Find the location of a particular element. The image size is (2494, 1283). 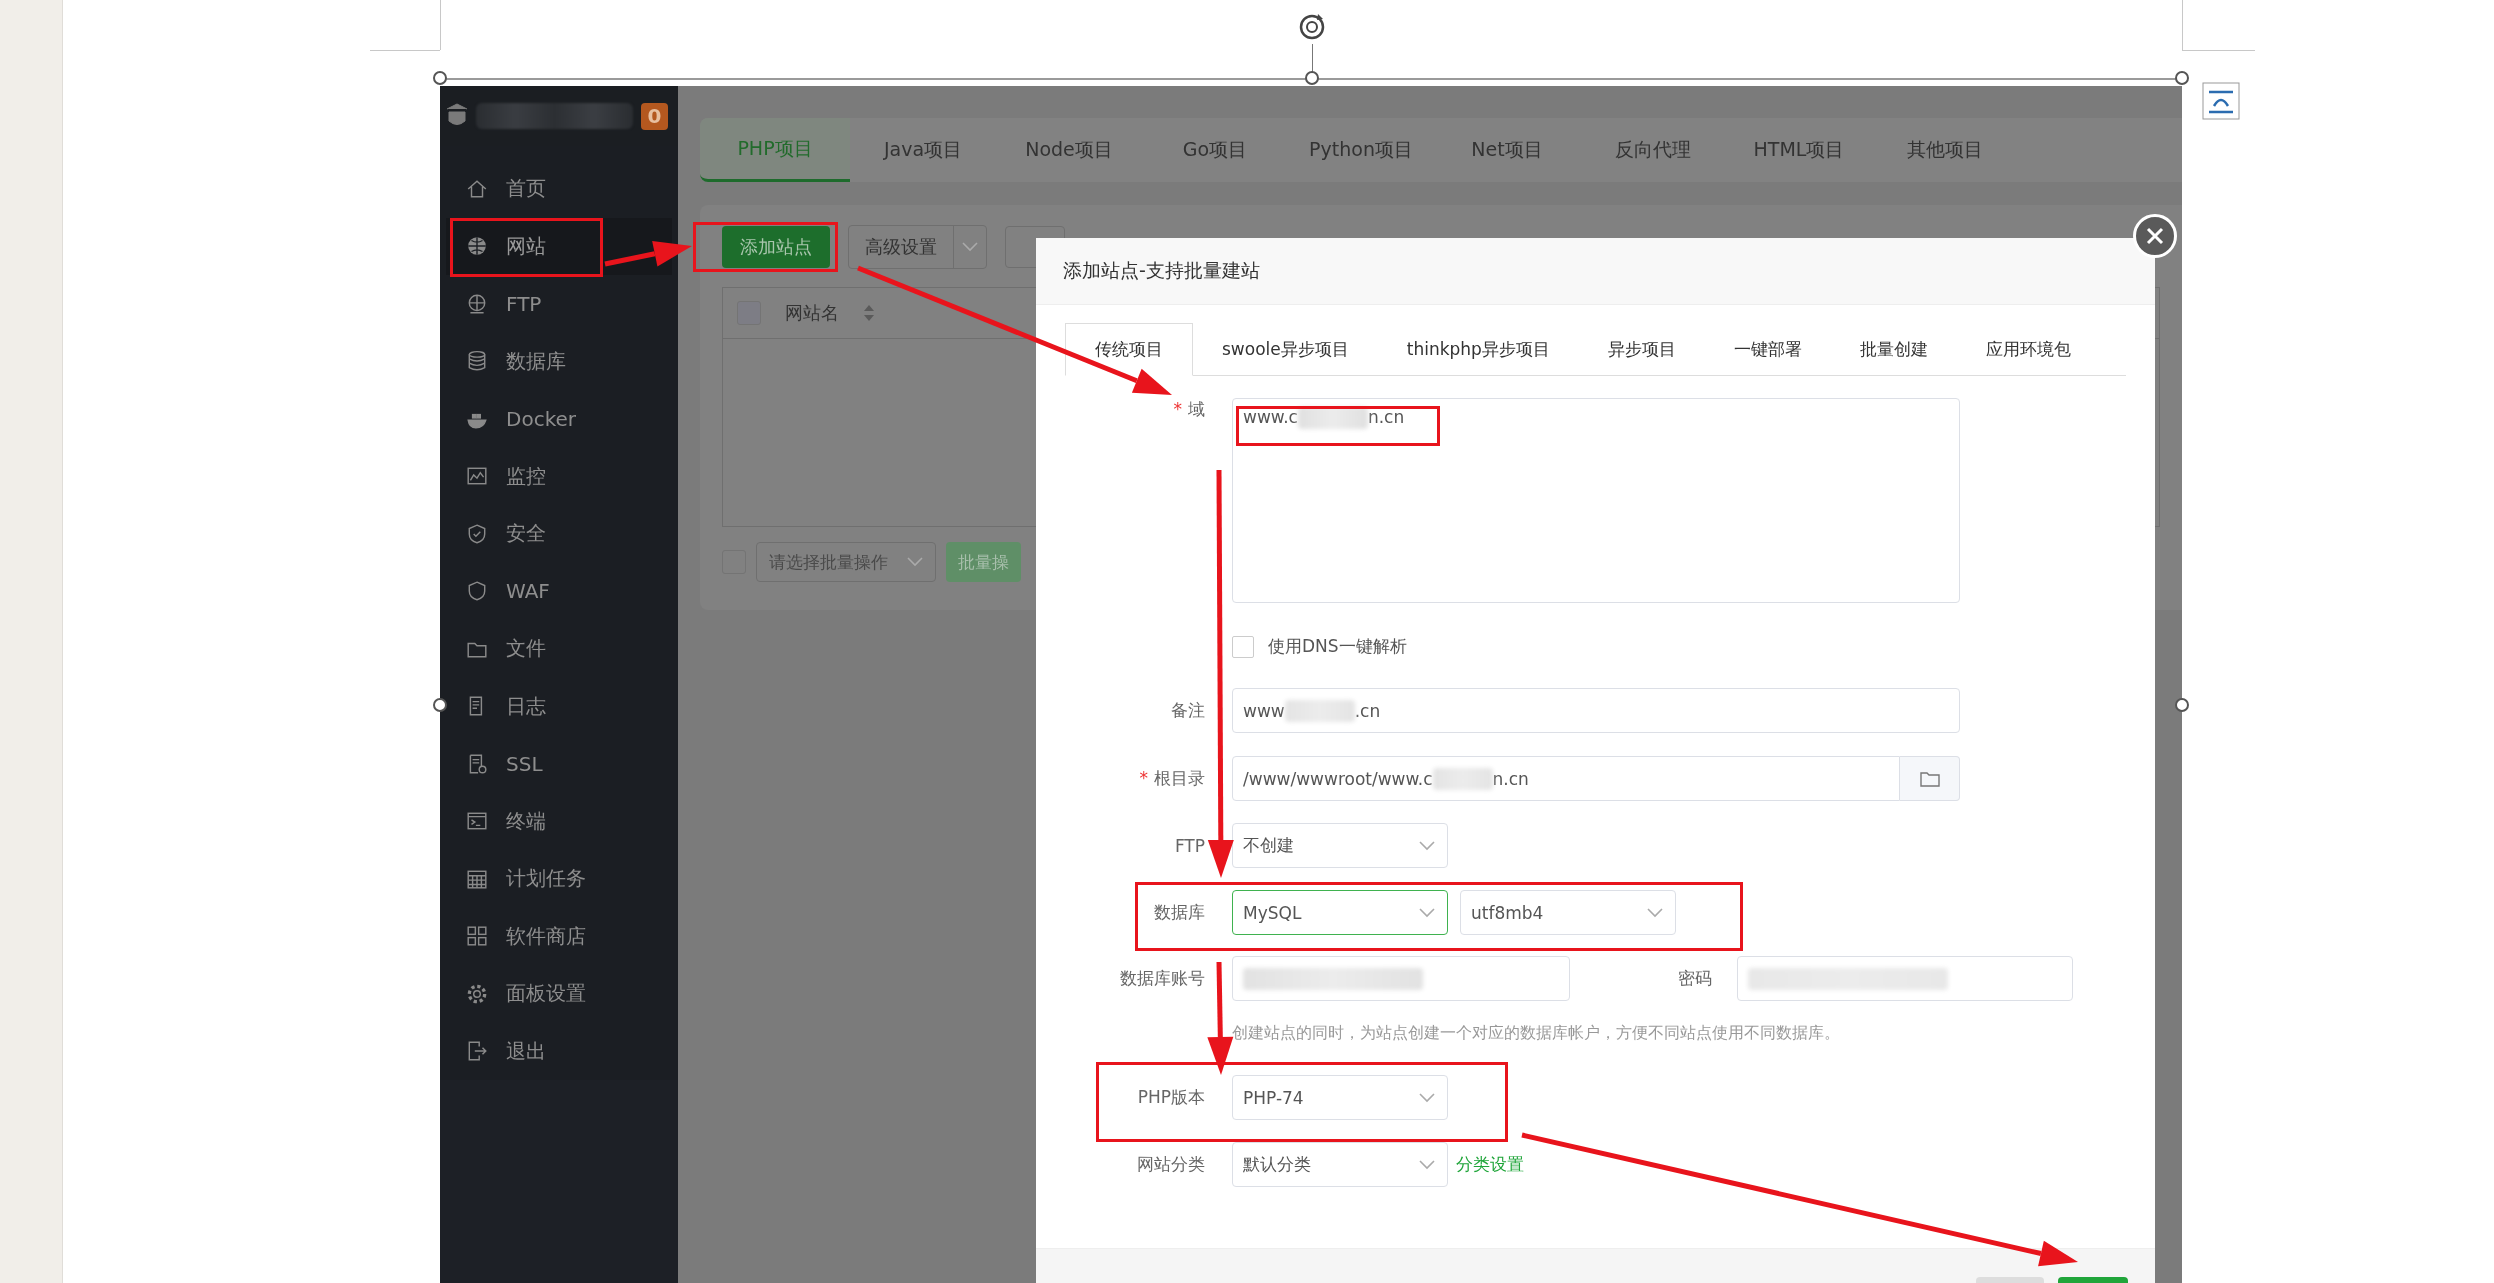

sidebar-item: 监控 is located at coordinates (559, 476).